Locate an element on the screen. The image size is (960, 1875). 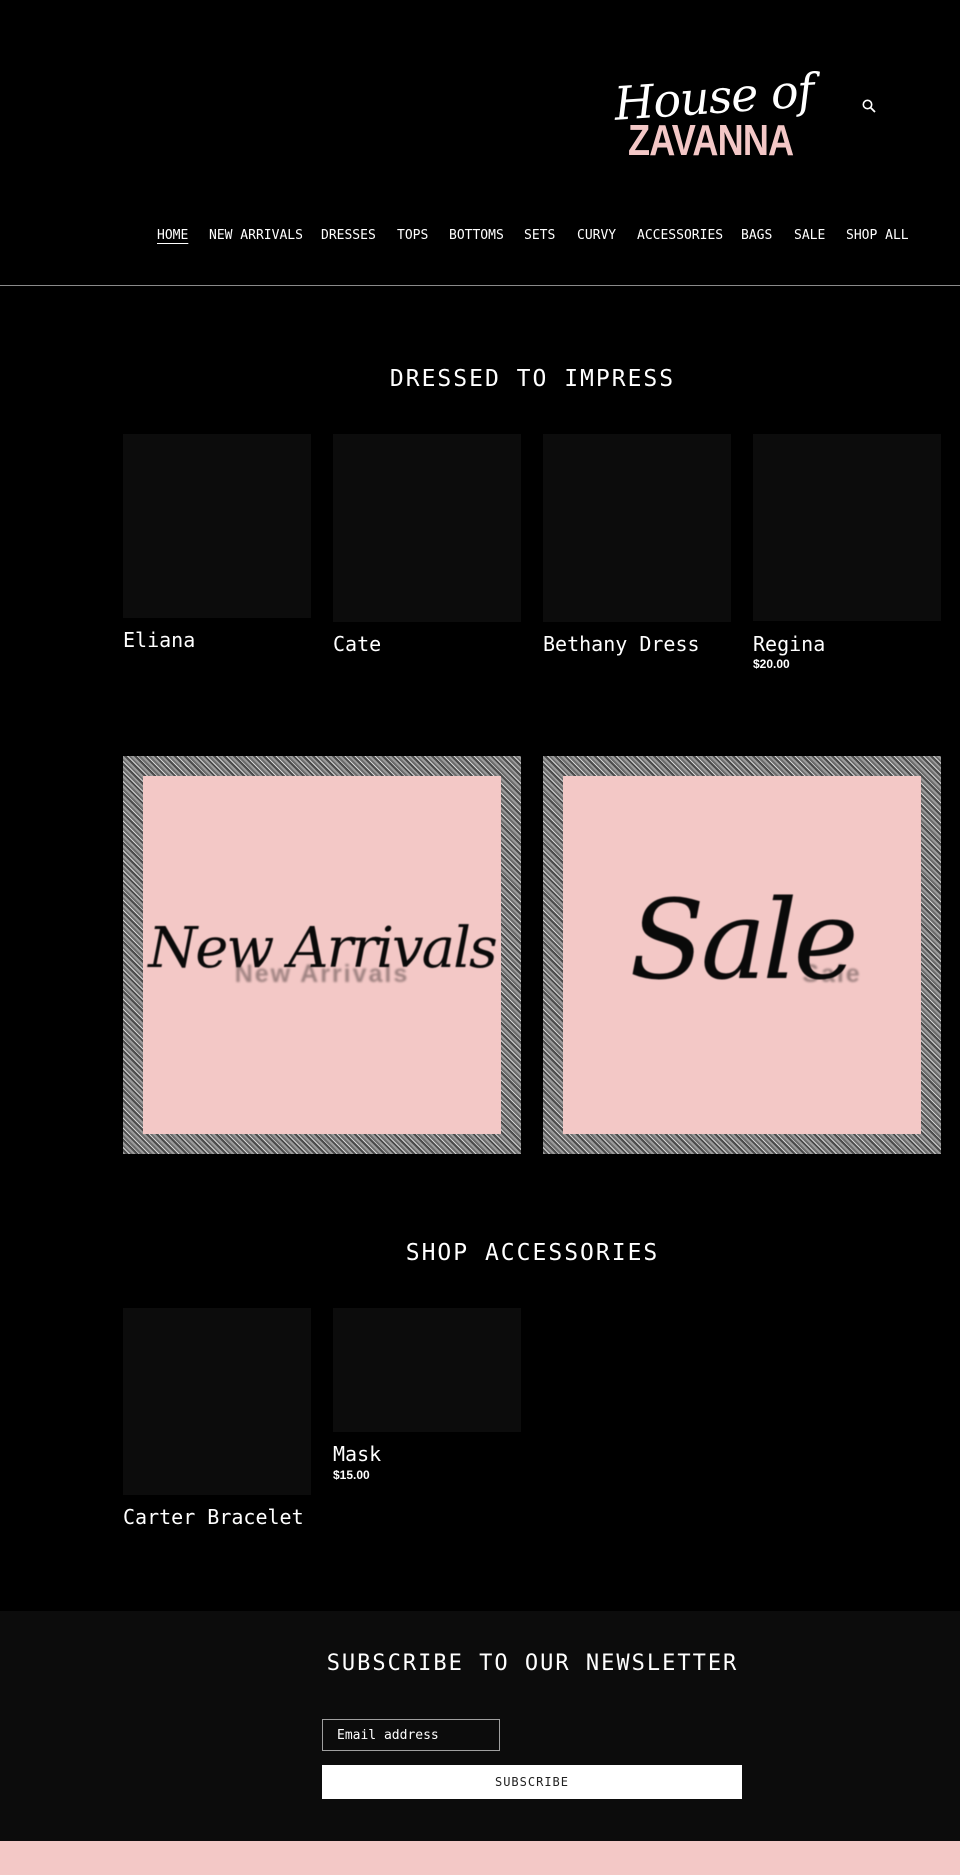
product-title-regina: Regina is located at coordinates (789, 644).